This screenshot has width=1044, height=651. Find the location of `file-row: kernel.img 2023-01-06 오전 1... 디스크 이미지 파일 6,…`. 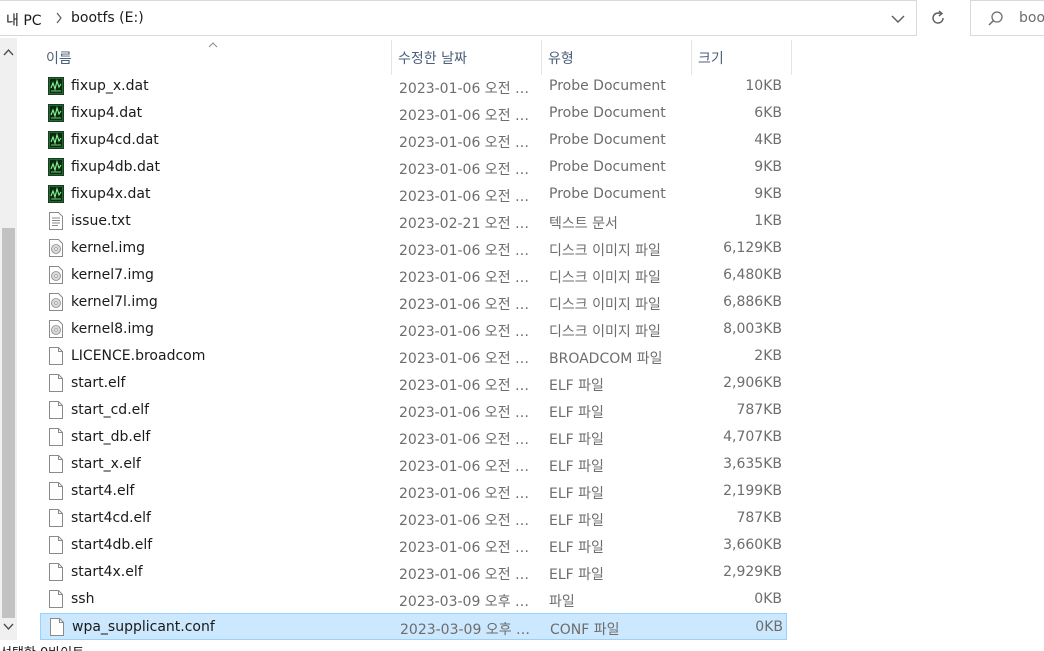

file-row: kernel.img 2023-01-06 오전 1... 디스크 이미지 파일 6,… is located at coordinates (413, 248).